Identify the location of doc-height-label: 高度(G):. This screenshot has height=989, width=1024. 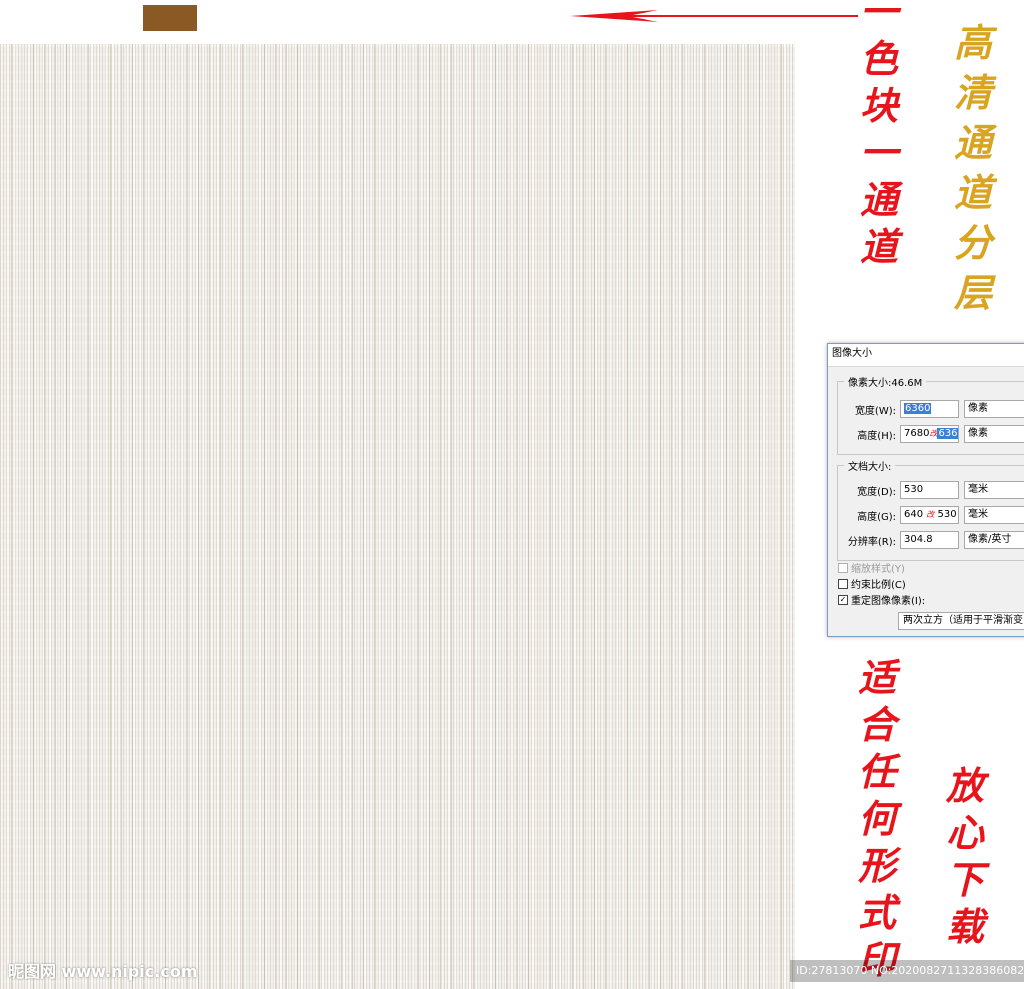
(876, 517).